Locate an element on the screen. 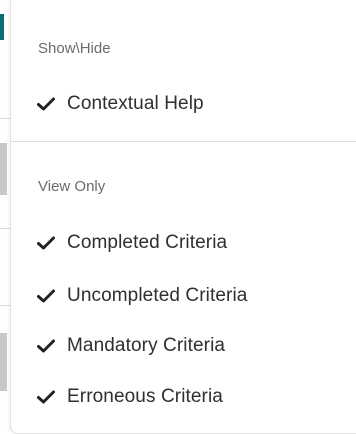 This screenshot has width=356, height=434. menu-item-uncompleted-criteria: Uncompleted Criteria is located at coordinates (142, 296).